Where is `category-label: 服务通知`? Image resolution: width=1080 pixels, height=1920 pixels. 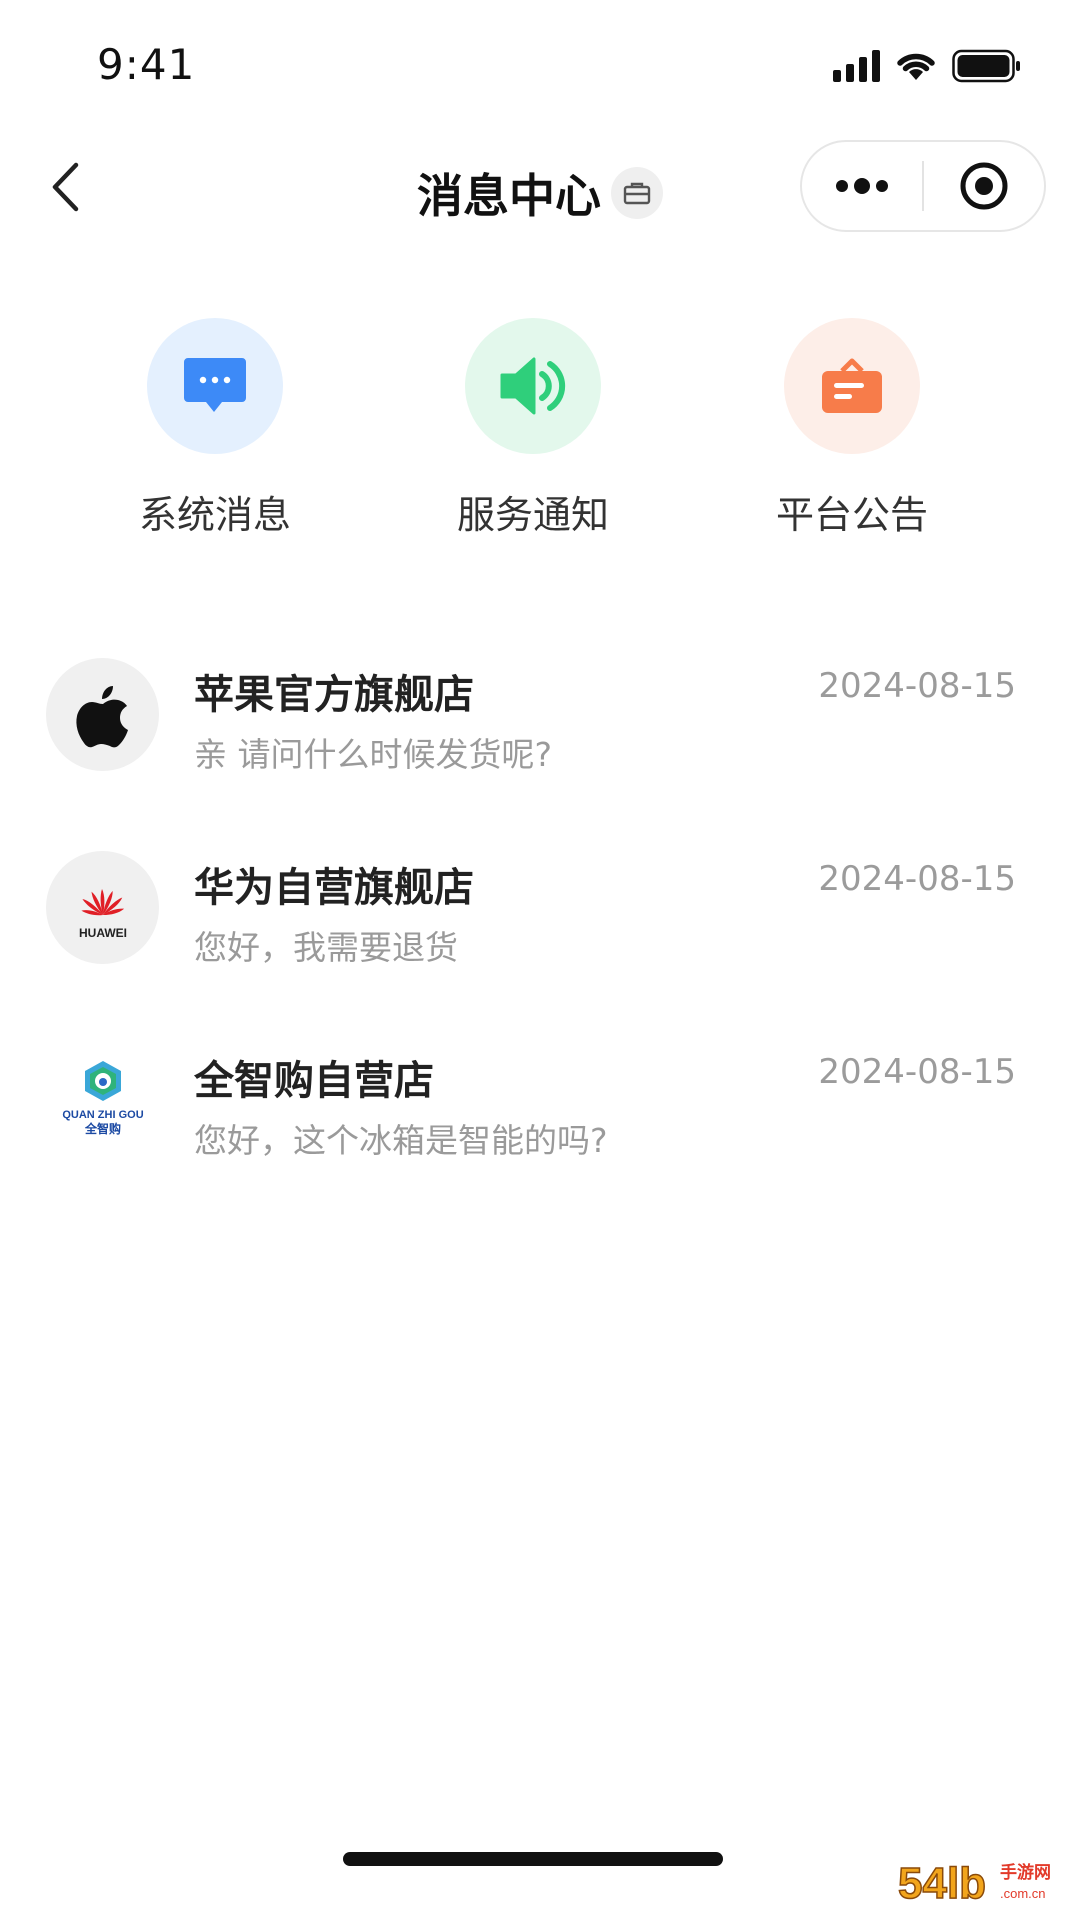
category-label: 服务通知 is located at coordinates (532, 515).